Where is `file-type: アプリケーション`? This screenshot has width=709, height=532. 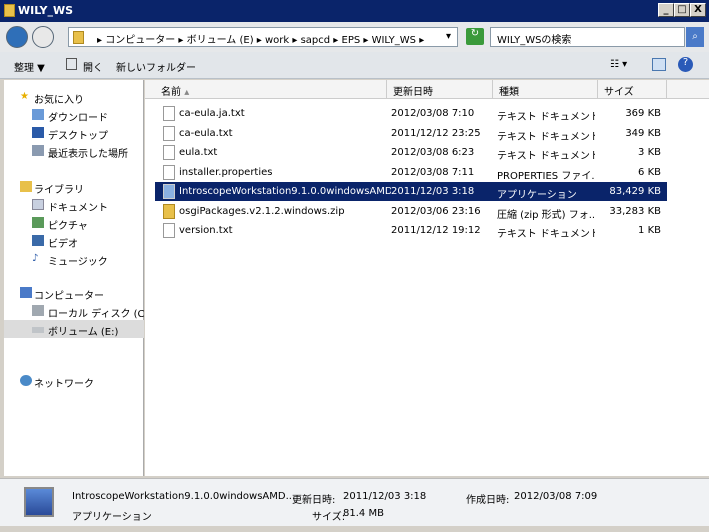
file-type: アプリケーション is located at coordinates (537, 195).